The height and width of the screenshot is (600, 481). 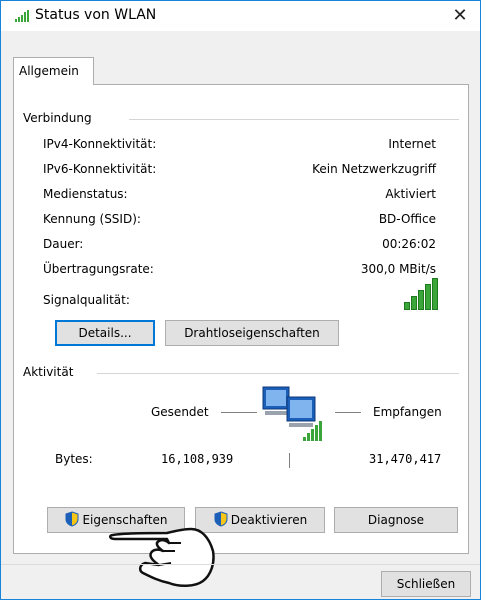 I want to click on wifi-signal-icon, so click(x=22, y=16).